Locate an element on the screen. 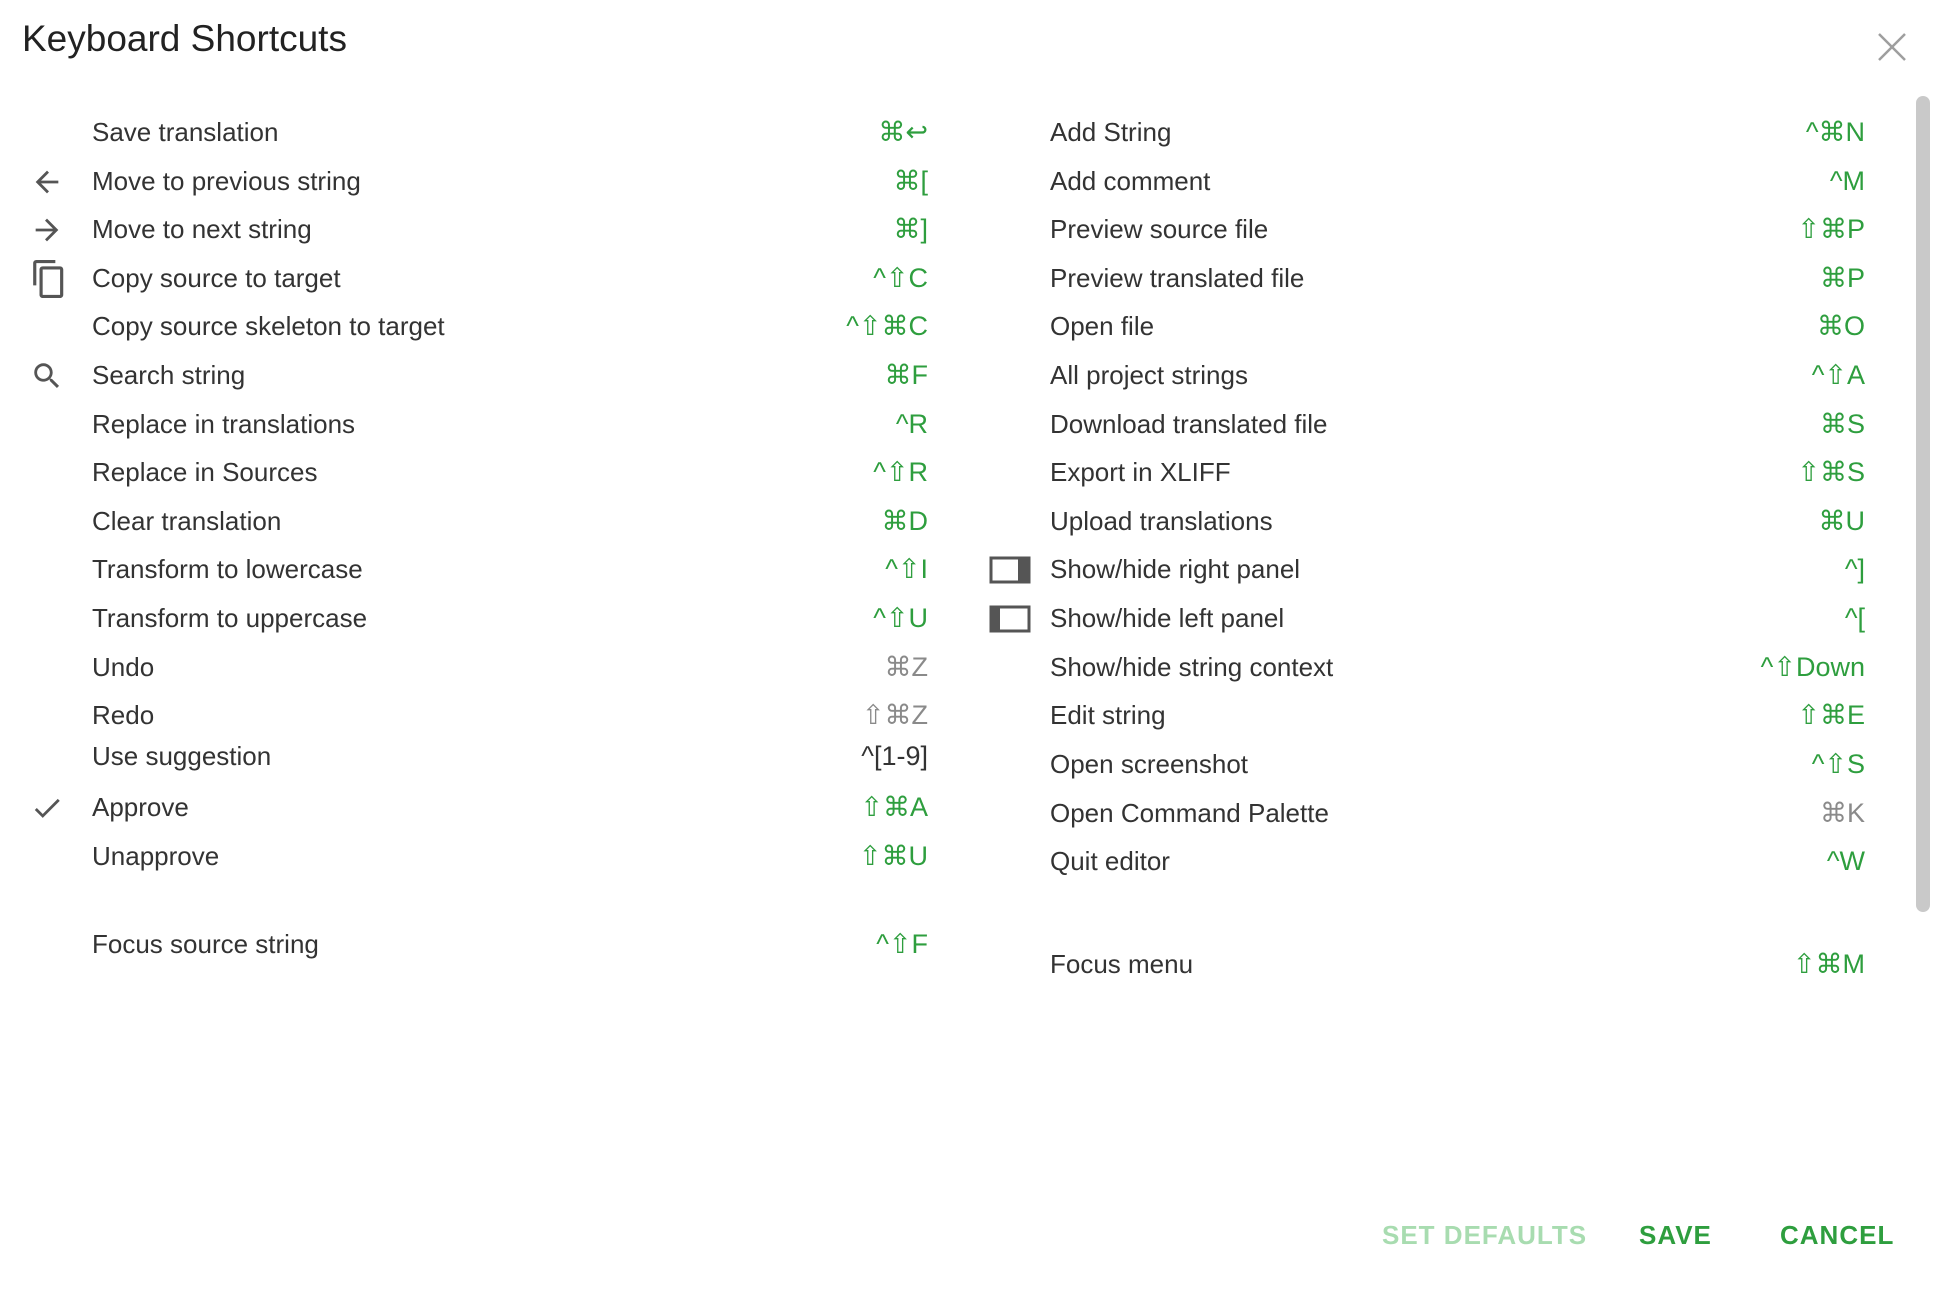  shortcut-label: Add comment is located at coordinates (1130, 181).